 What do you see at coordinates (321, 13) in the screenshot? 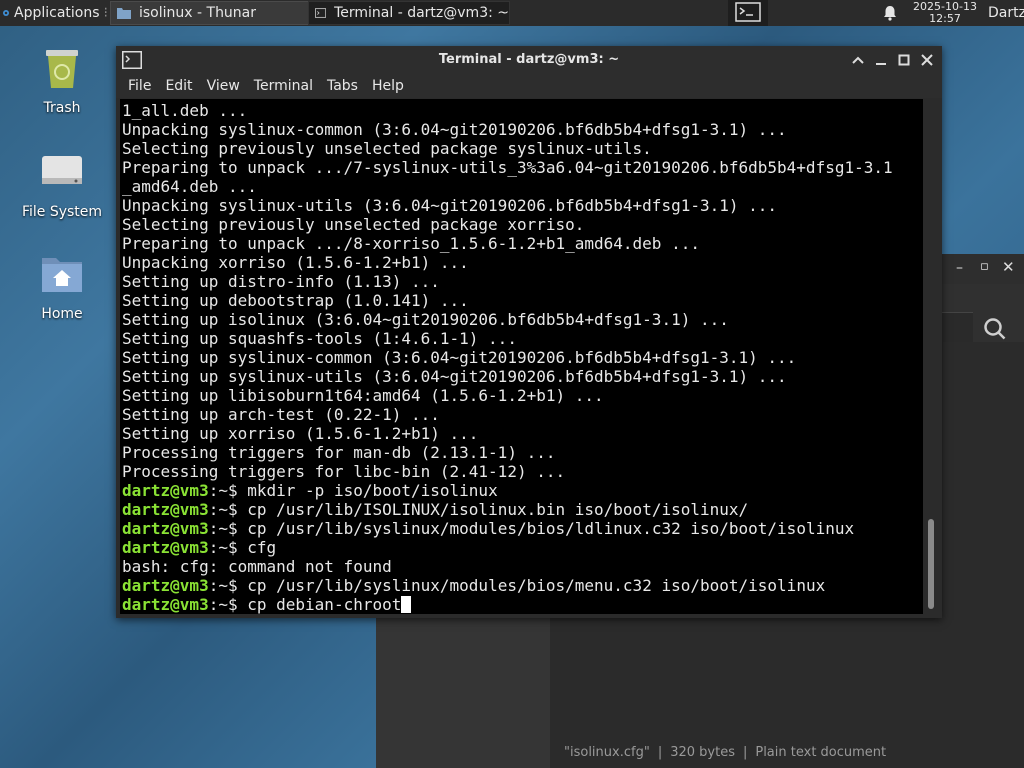
I see `terminal-icon` at bounding box center [321, 13].